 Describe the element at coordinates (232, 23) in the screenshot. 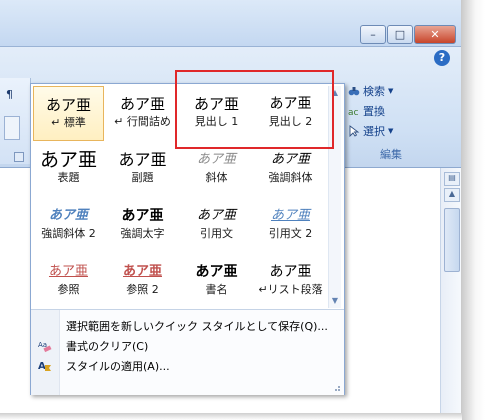

I see `title-bar: – □ ✕` at that location.